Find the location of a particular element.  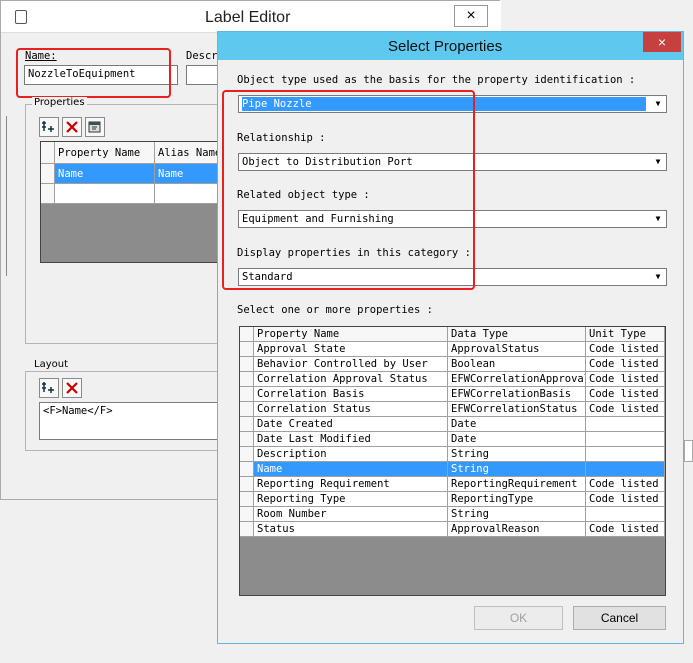

property-name-cell: Room Number is located at coordinates (351, 514).